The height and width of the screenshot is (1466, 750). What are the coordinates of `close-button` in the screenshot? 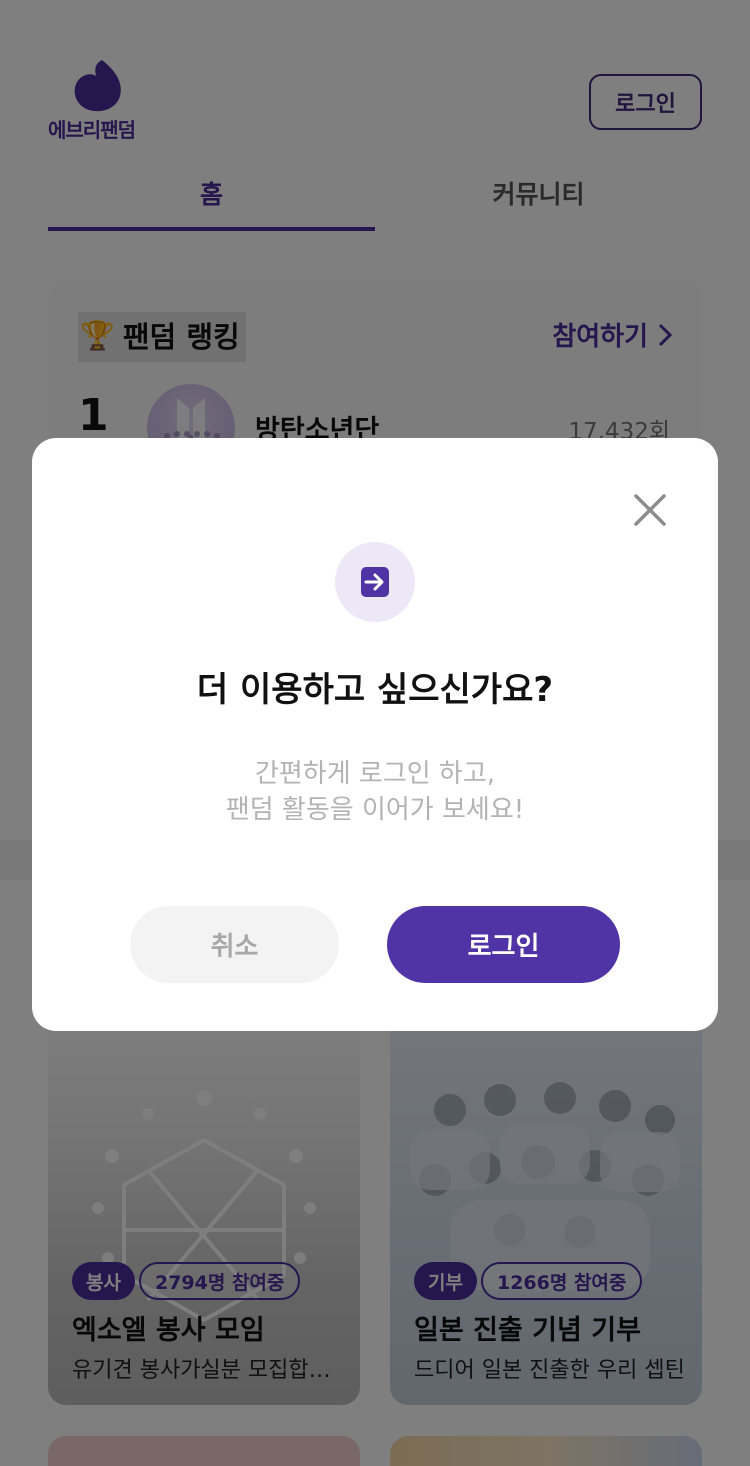 It's located at (650, 510).